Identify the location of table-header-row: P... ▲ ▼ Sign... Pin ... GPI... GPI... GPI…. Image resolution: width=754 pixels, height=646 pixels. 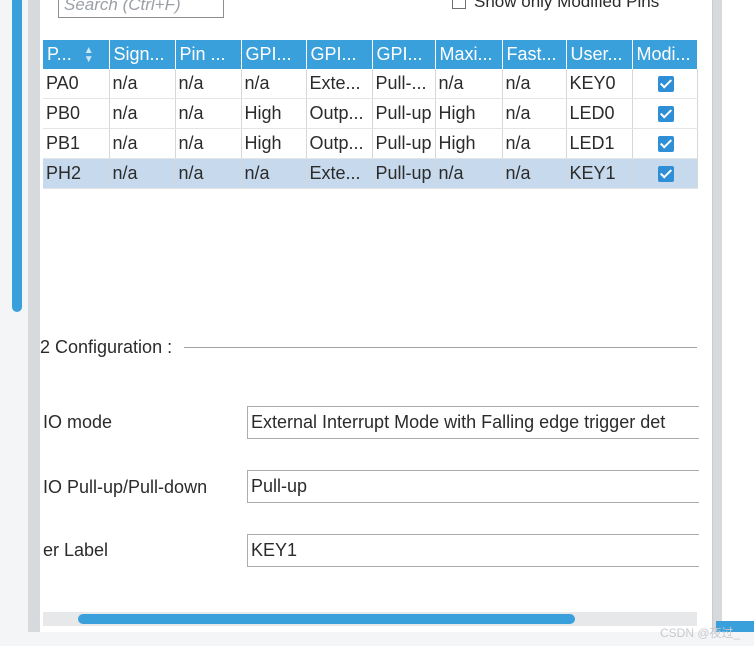
(370, 54).